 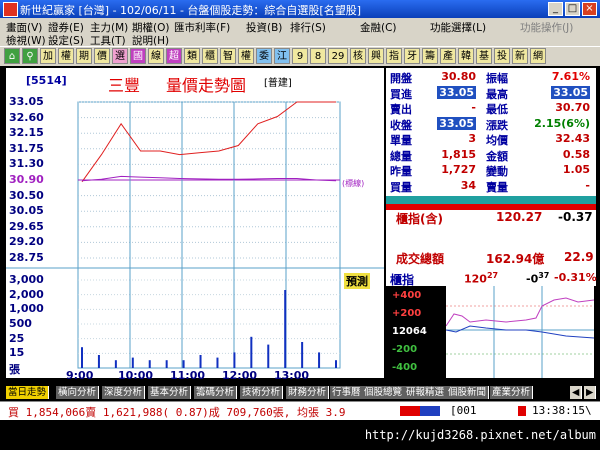 What do you see at coordinates (28, 392) in the screenshot?
I see `tab-today: 當日走勢` at bounding box center [28, 392].